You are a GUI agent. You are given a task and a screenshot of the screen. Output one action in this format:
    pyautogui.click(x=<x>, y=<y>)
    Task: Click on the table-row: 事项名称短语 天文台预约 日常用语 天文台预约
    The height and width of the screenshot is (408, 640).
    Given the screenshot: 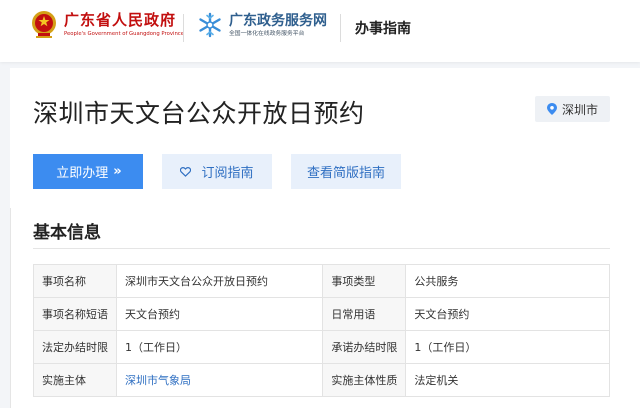 What is the action you would take?
    pyautogui.click(x=321, y=314)
    